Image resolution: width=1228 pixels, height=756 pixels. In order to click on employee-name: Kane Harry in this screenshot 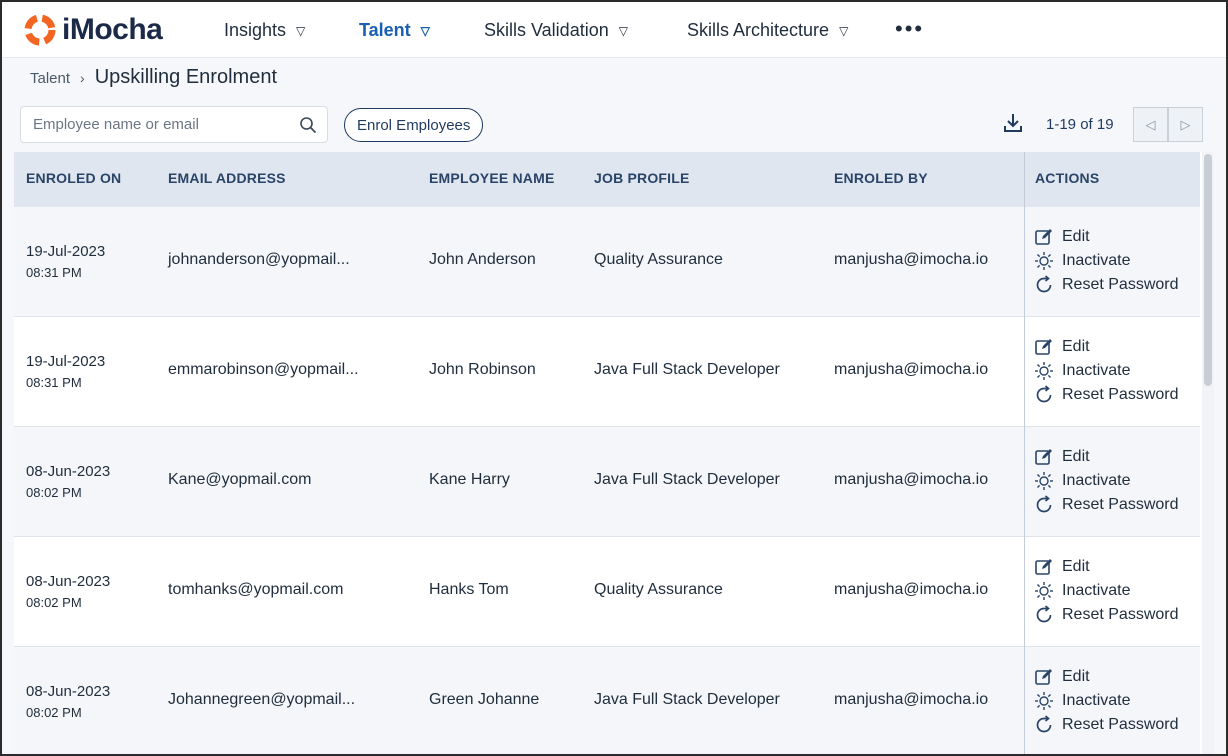, I will do `click(469, 479)`.